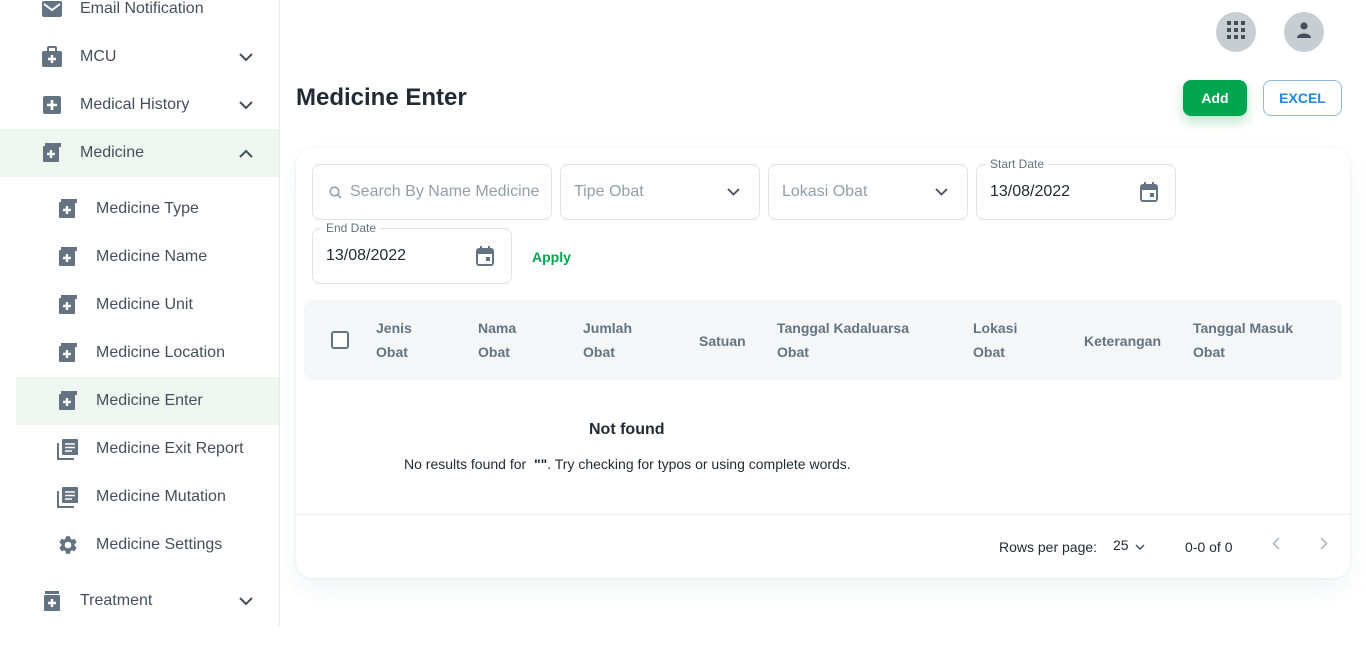 Image resolution: width=1366 pixels, height=659 pixels. Describe the element at coordinates (540, 464) in the screenshot. I see `empty-state-query: ""` at that location.